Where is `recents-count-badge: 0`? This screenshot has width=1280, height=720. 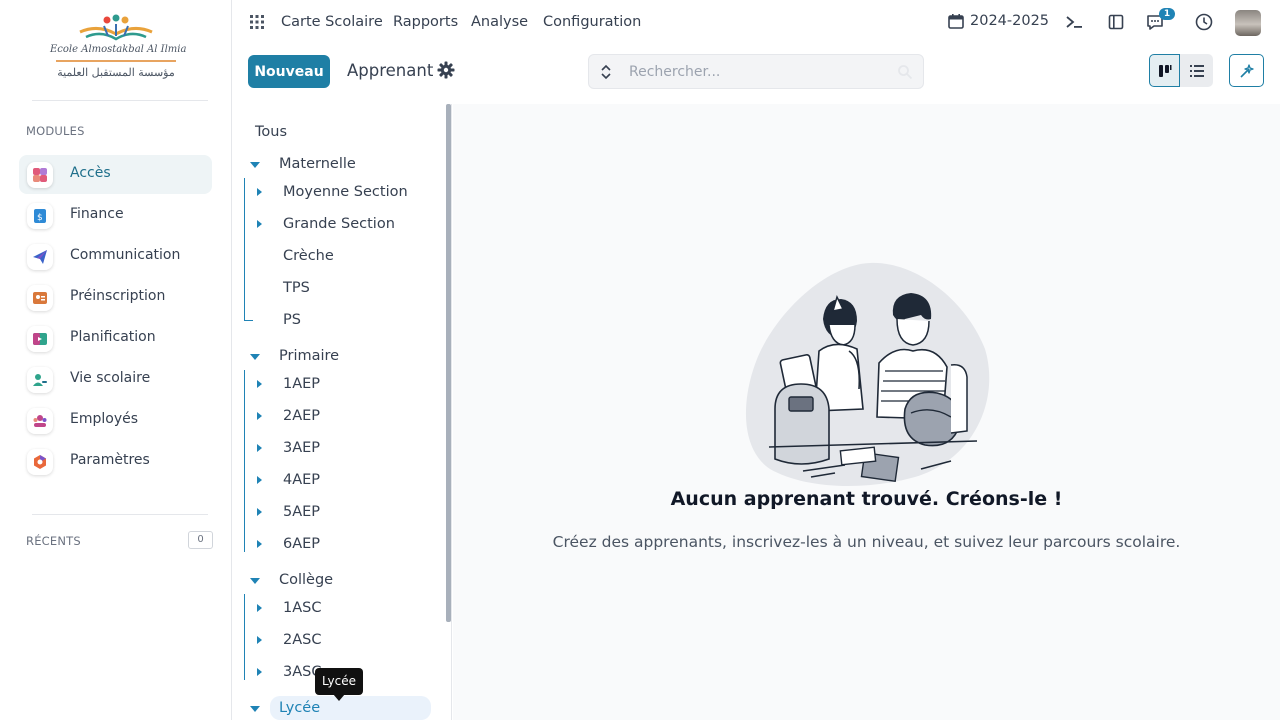
recents-count-badge: 0 is located at coordinates (200, 540).